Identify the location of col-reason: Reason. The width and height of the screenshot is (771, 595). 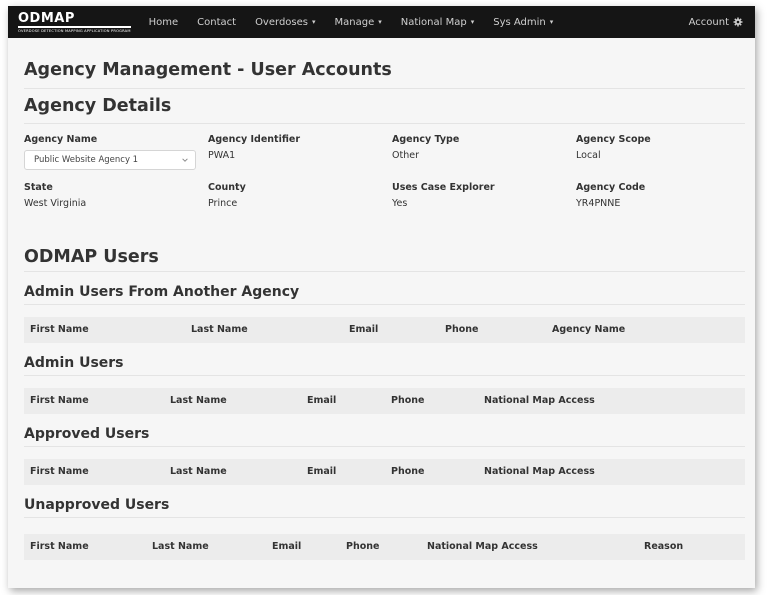
(663, 546).